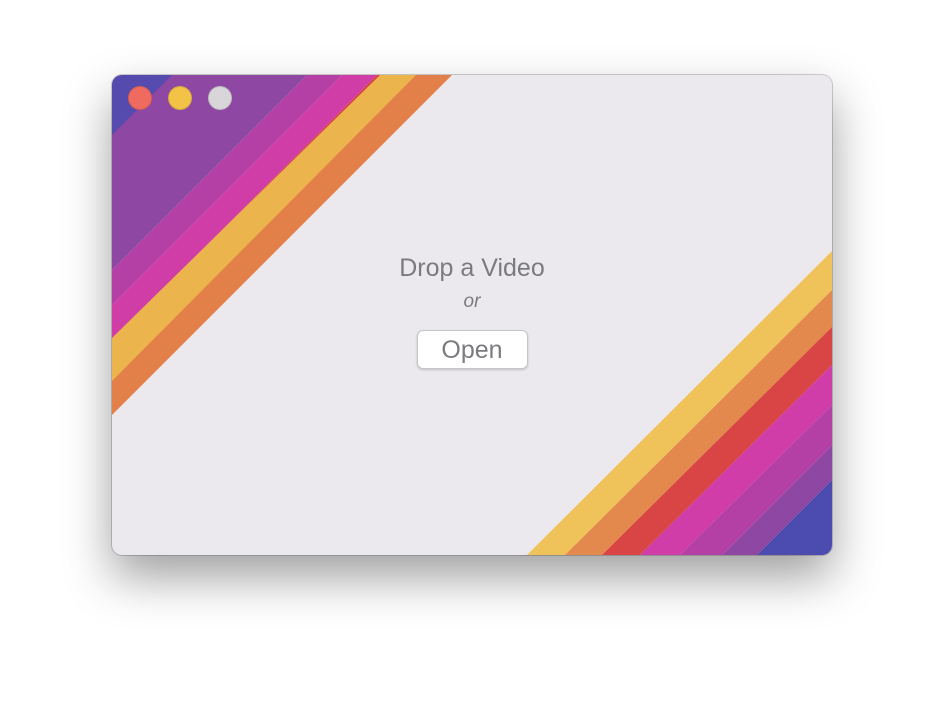  I want to click on drop-zone: Drop a Video or Open, so click(472, 310).